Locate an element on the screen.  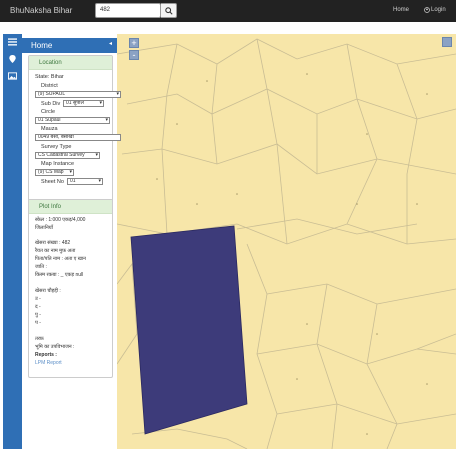
zoom-out-button: - is located at coordinates (134, 55).